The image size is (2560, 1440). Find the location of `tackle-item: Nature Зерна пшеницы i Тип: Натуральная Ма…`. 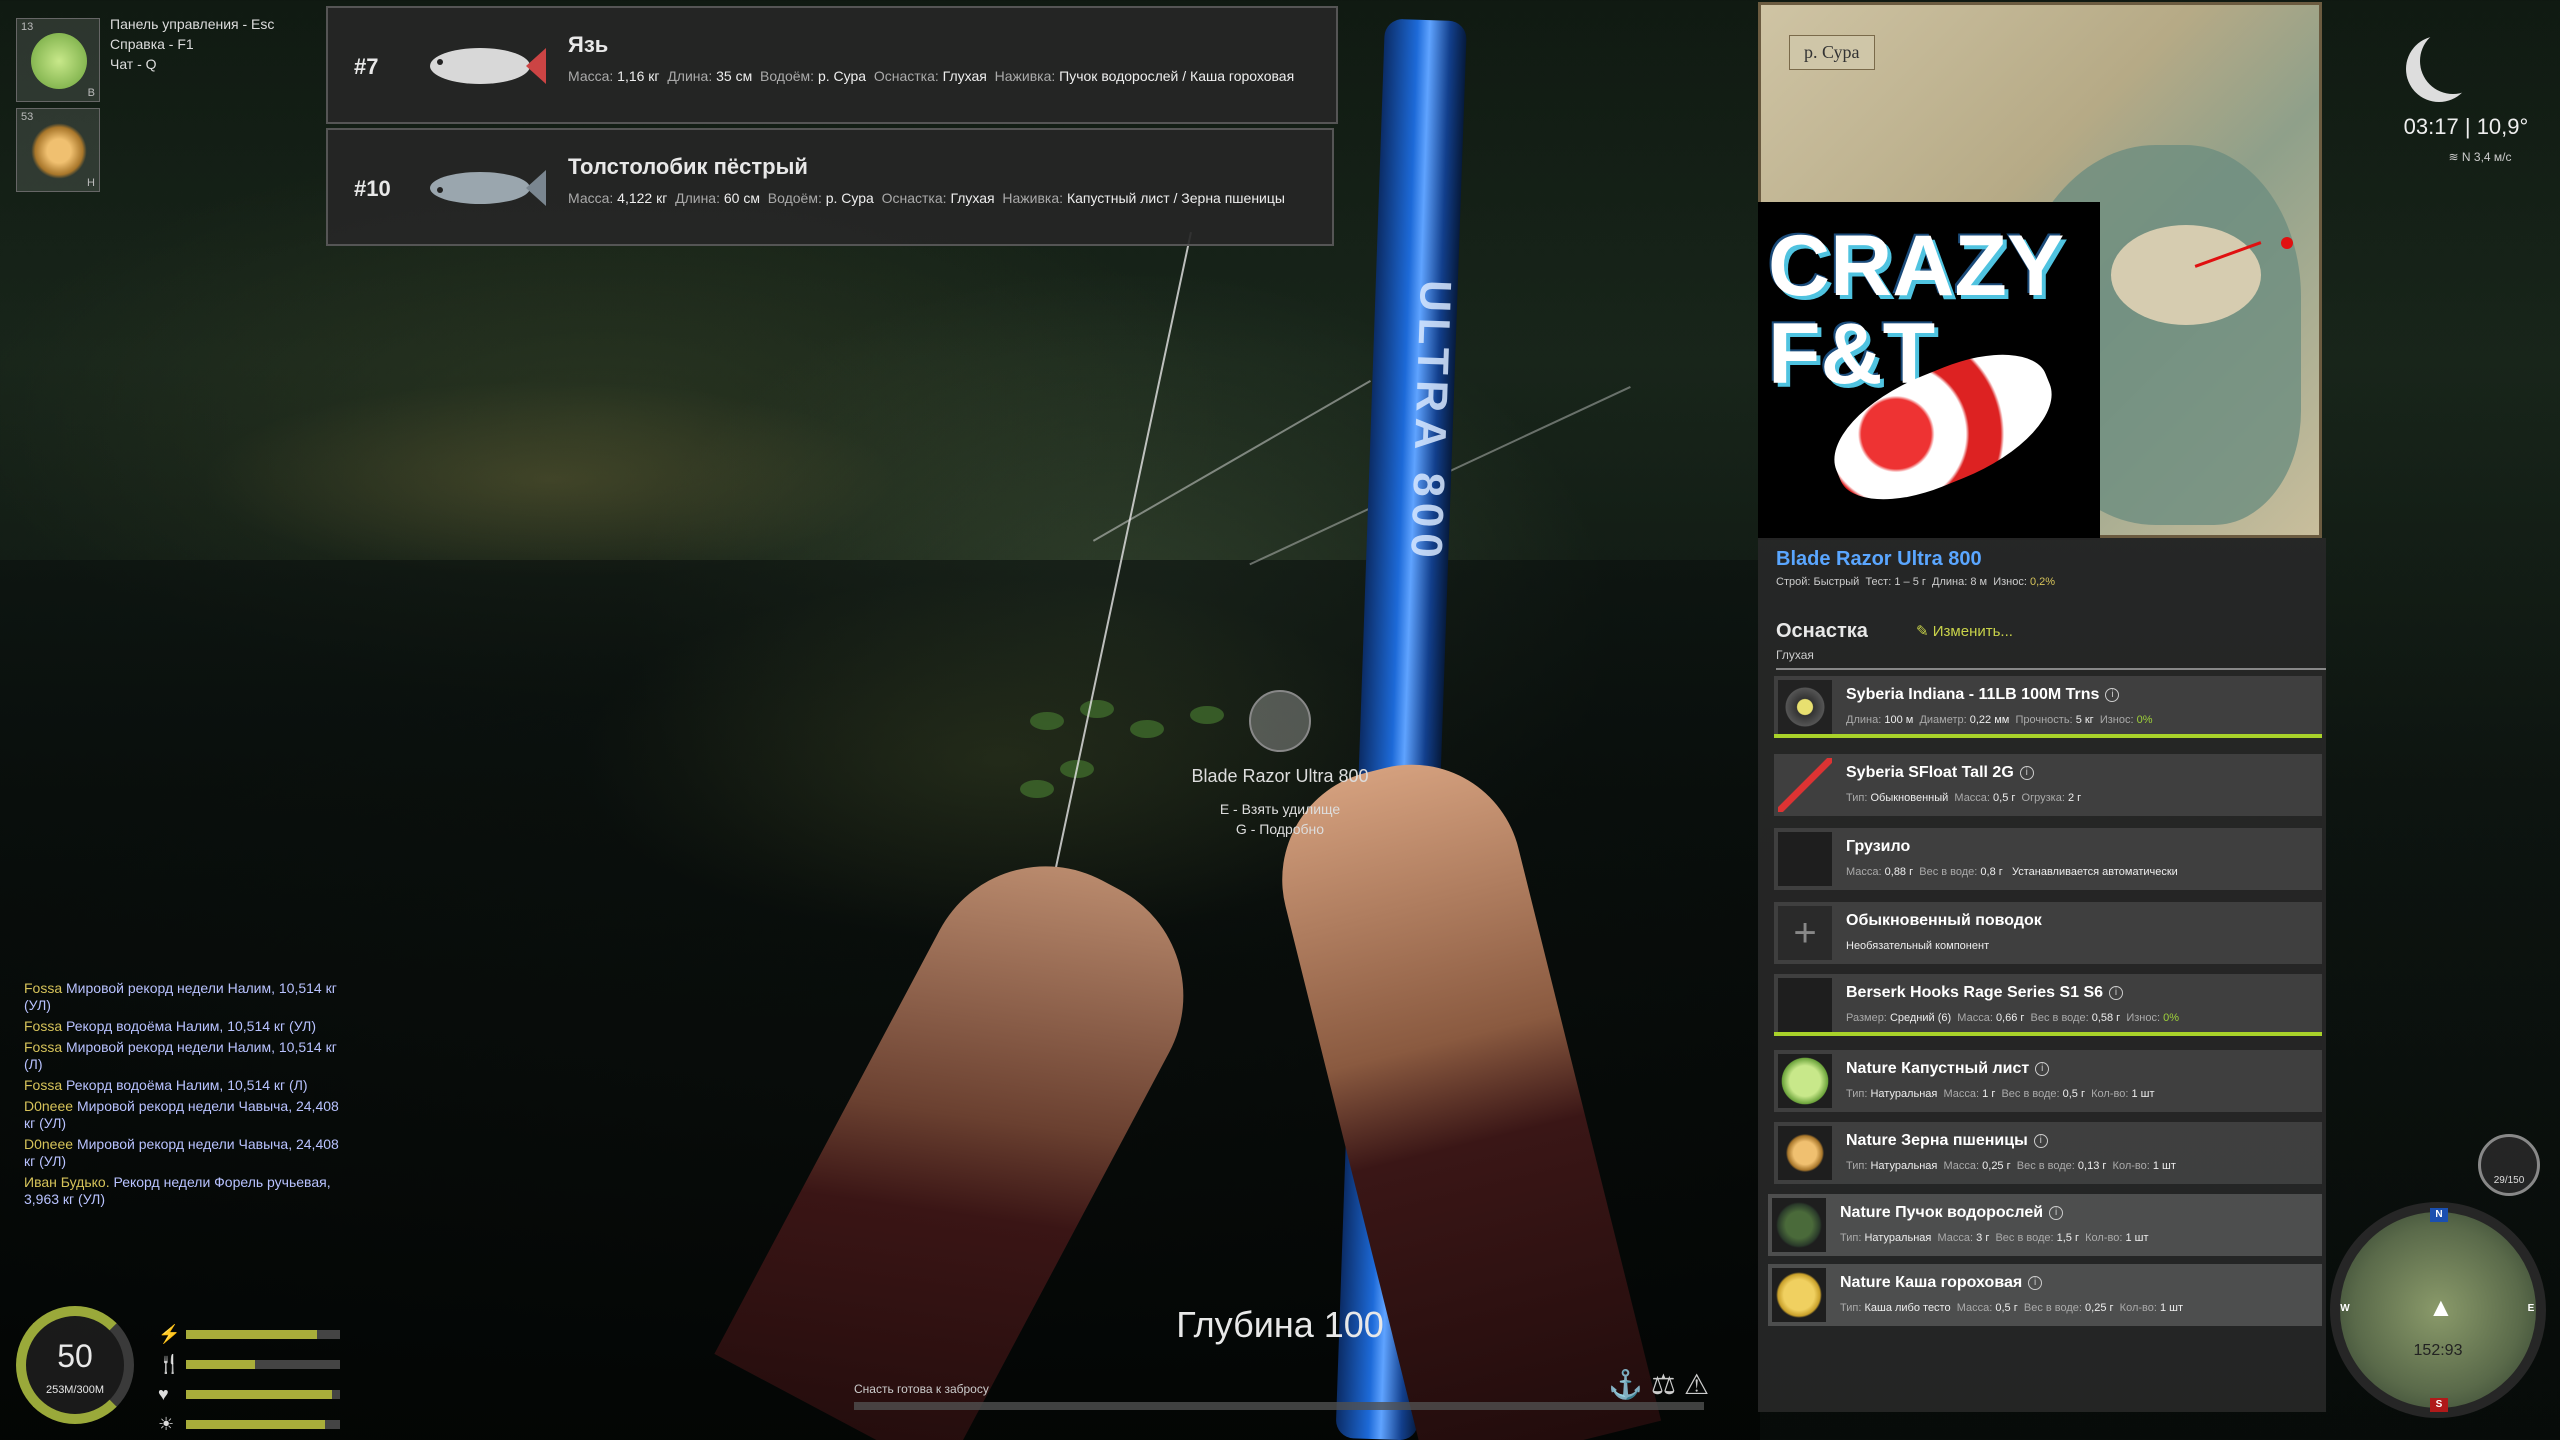

tackle-item: Nature Зерна пшеницы i Тип: Натуральная Ма… is located at coordinates (2048, 1153).